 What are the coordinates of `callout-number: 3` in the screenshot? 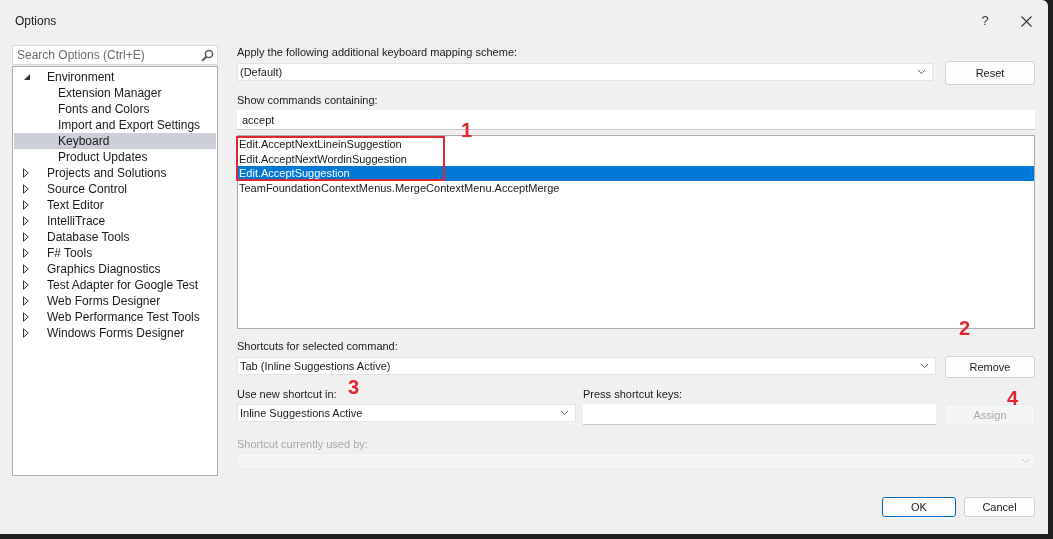 It's located at (354, 387).